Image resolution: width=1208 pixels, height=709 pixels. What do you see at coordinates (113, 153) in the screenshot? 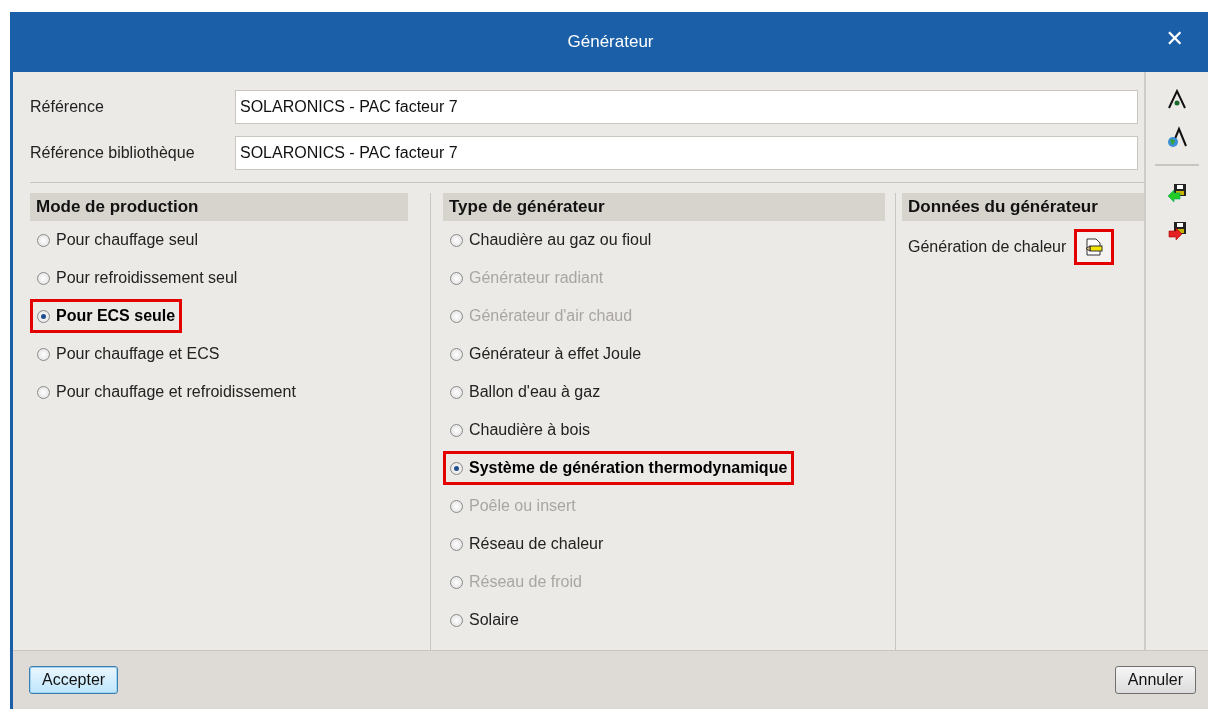
I see `field-label: Référence bibliothèque` at bounding box center [113, 153].